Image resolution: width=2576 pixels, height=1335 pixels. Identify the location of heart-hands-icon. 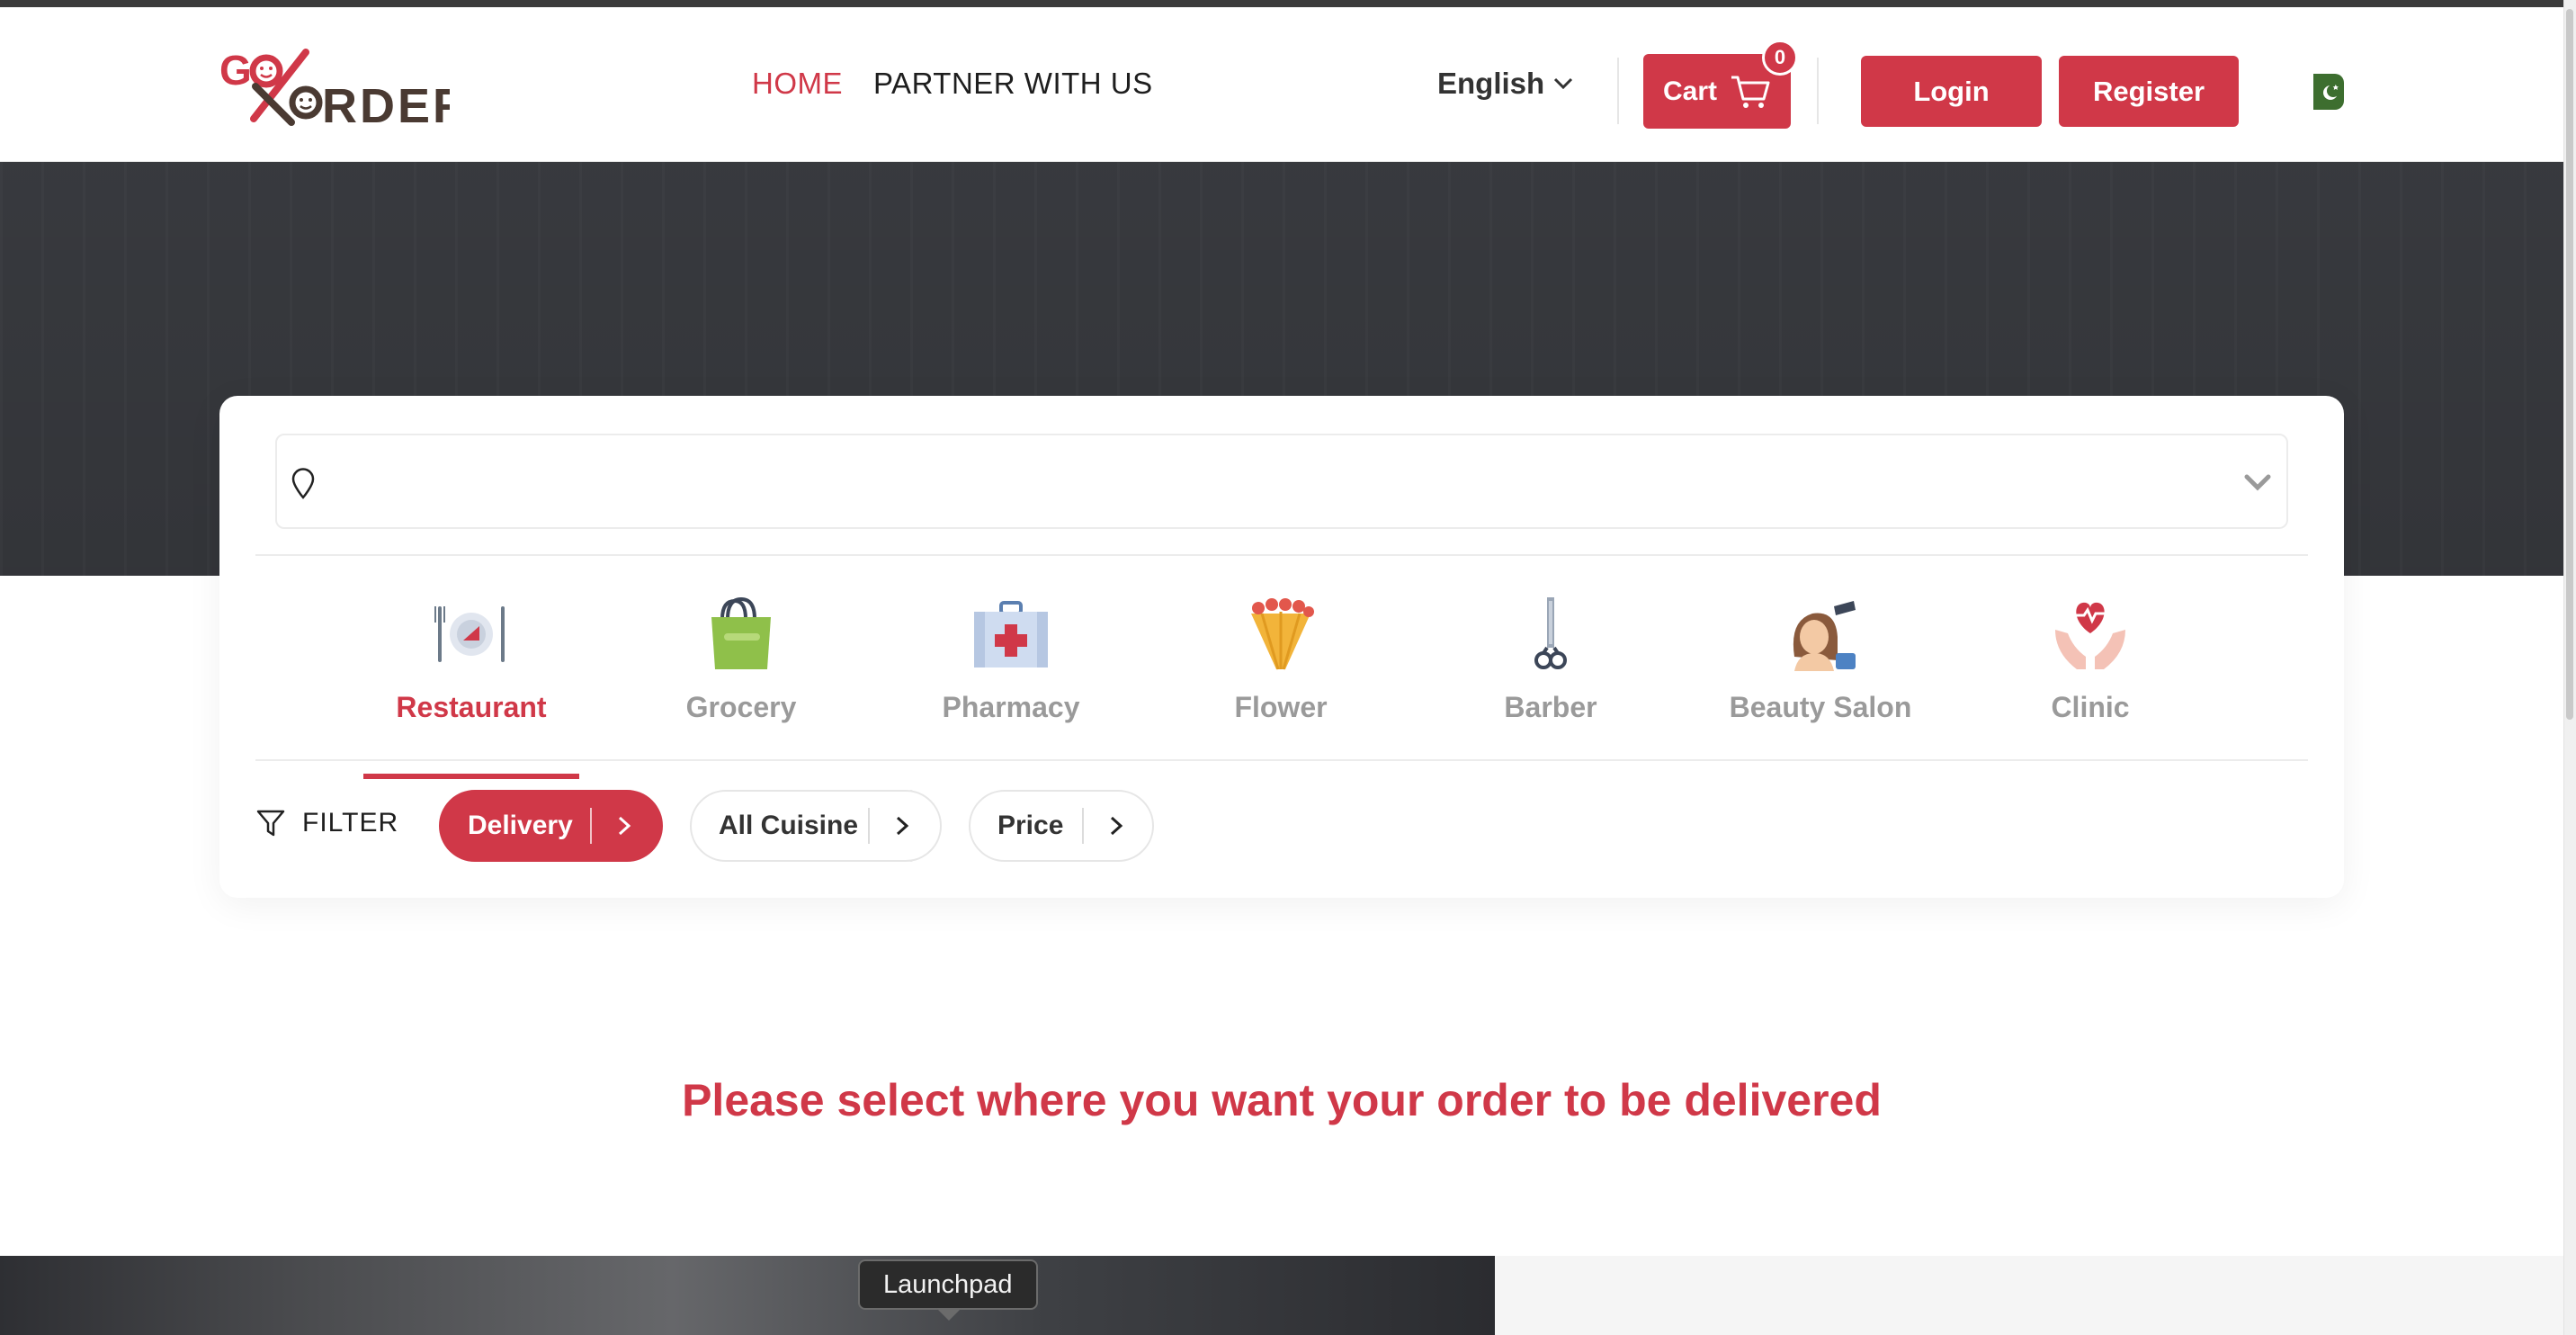
(2090, 636).